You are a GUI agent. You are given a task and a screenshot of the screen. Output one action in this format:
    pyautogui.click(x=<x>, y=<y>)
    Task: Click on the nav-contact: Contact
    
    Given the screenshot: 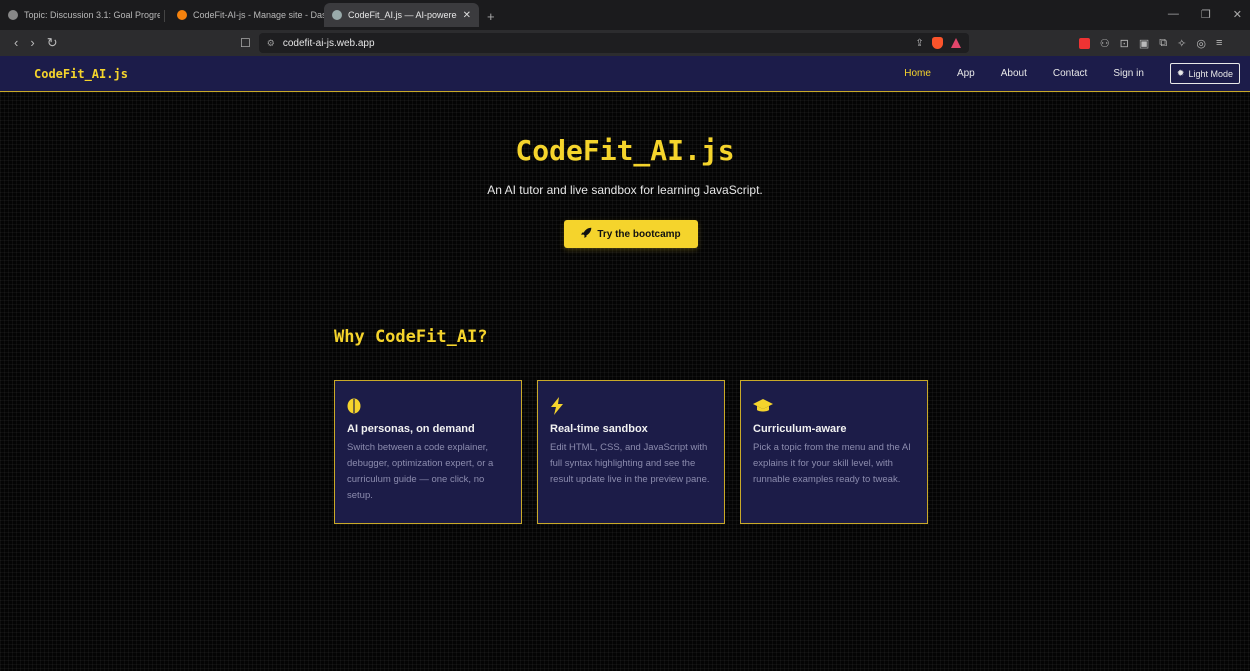 What is the action you would take?
    pyautogui.click(x=1070, y=73)
    